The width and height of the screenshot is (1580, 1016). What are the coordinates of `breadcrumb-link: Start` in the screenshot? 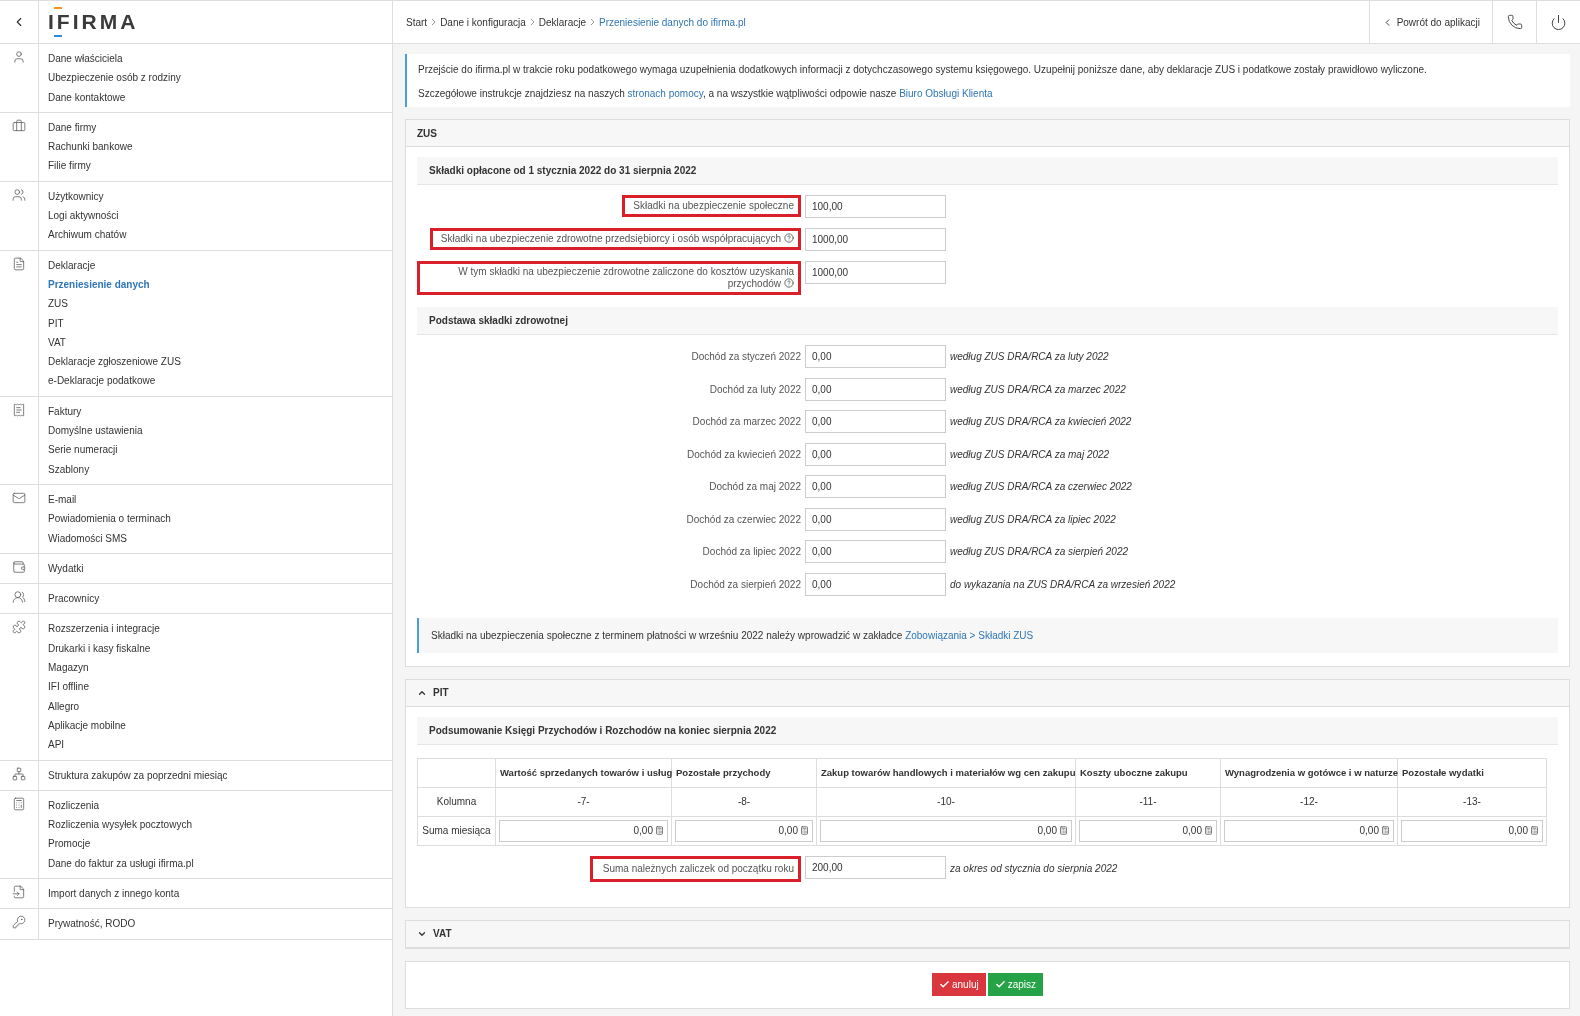 It's located at (417, 22).